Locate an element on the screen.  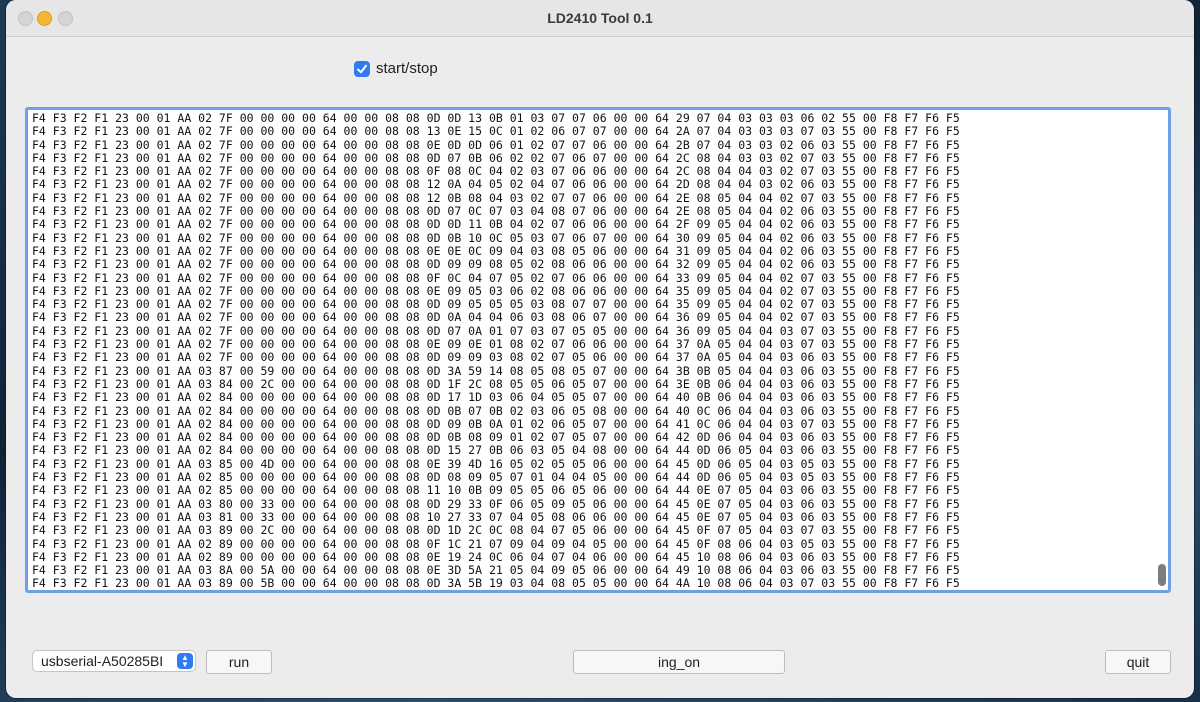
ing-on-button: ing_on is located at coordinates (679, 662).